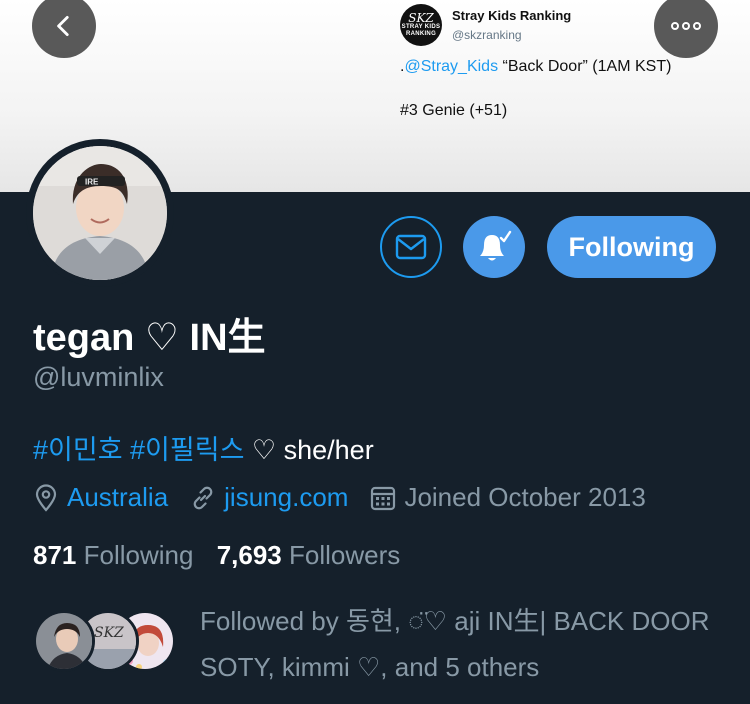  I want to click on mail-icon, so click(411, 247).